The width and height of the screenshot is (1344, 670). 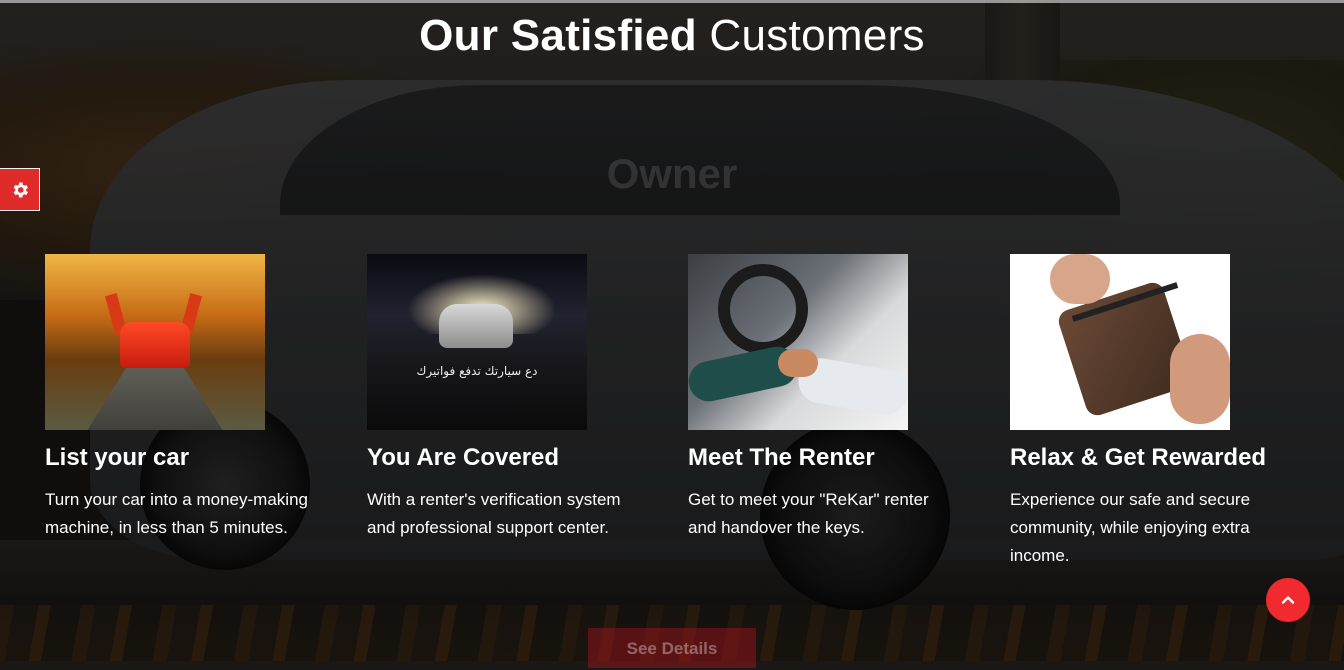 I want to click on night-car-photo: دع سيارتك تدفع فواتيرك, so click(x=477, y=342).